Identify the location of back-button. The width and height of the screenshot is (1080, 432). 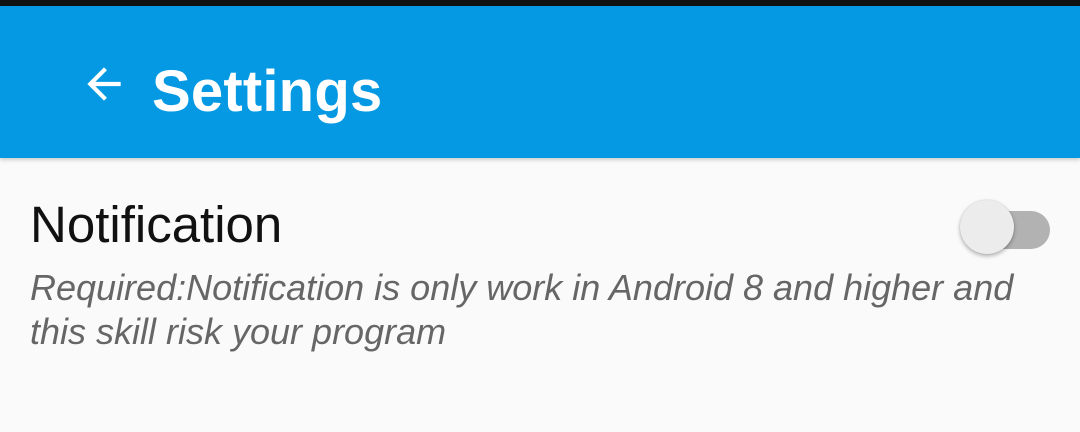
(104, 84).